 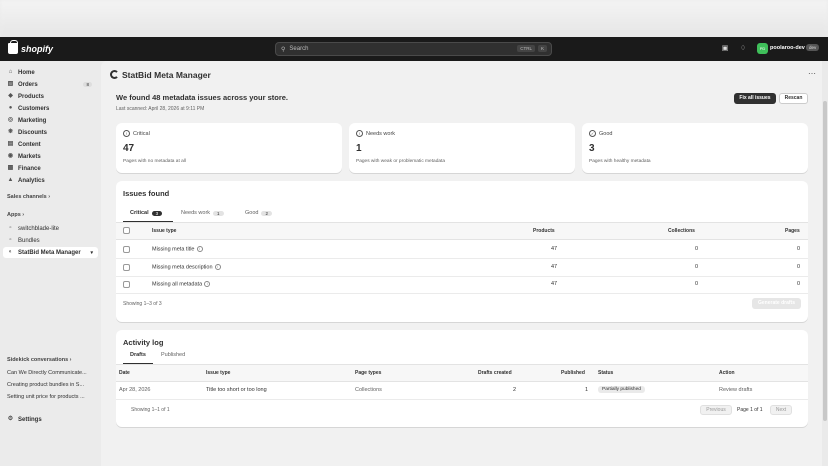 I want to click on finance-icon: ▩, so click(x=10, y=168).